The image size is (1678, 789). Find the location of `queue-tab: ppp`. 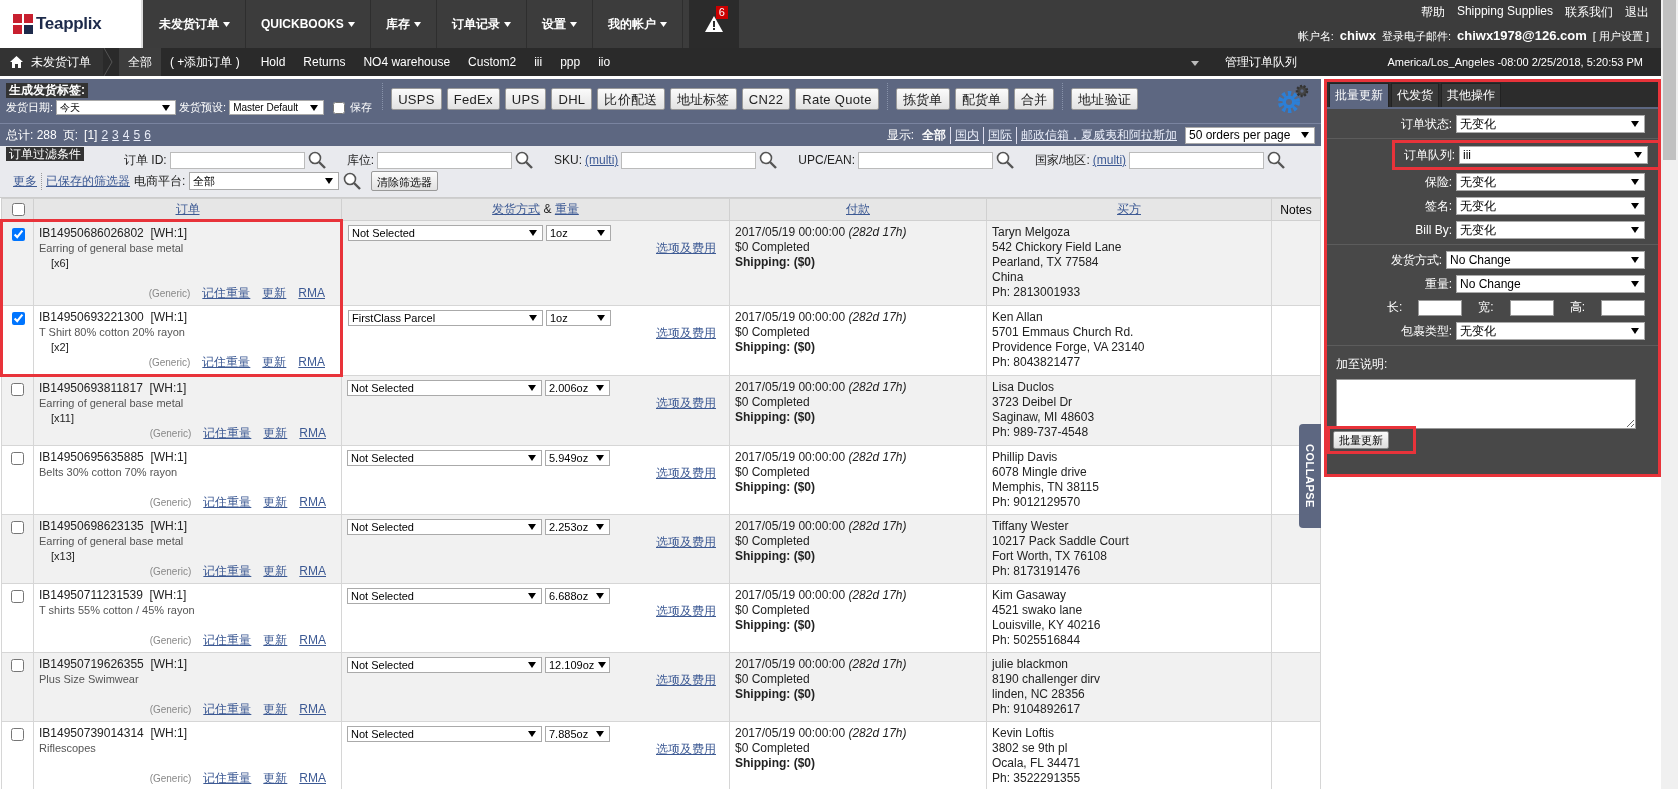

queue-tab: ppp is located at coordinates (570, 62).